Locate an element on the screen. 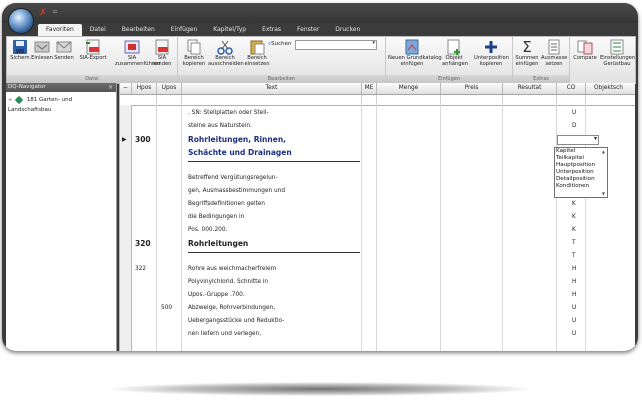  cell-text: Abzweige, Rohrverbindungen, is located at coordinates (277, 308).